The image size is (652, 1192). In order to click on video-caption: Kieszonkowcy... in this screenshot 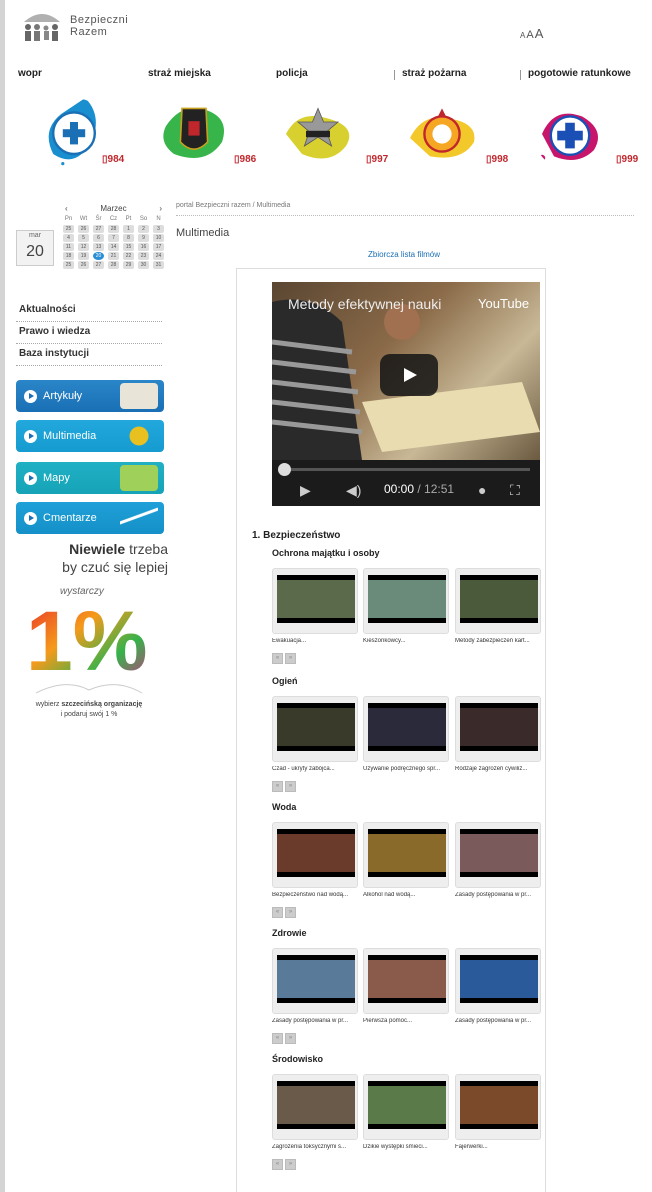, I will do `click(407, 641)`.